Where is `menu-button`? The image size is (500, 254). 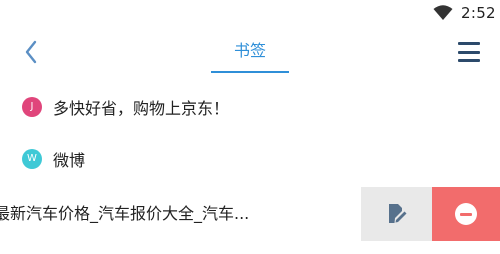 menu-button is located at coordinates (469, 52).